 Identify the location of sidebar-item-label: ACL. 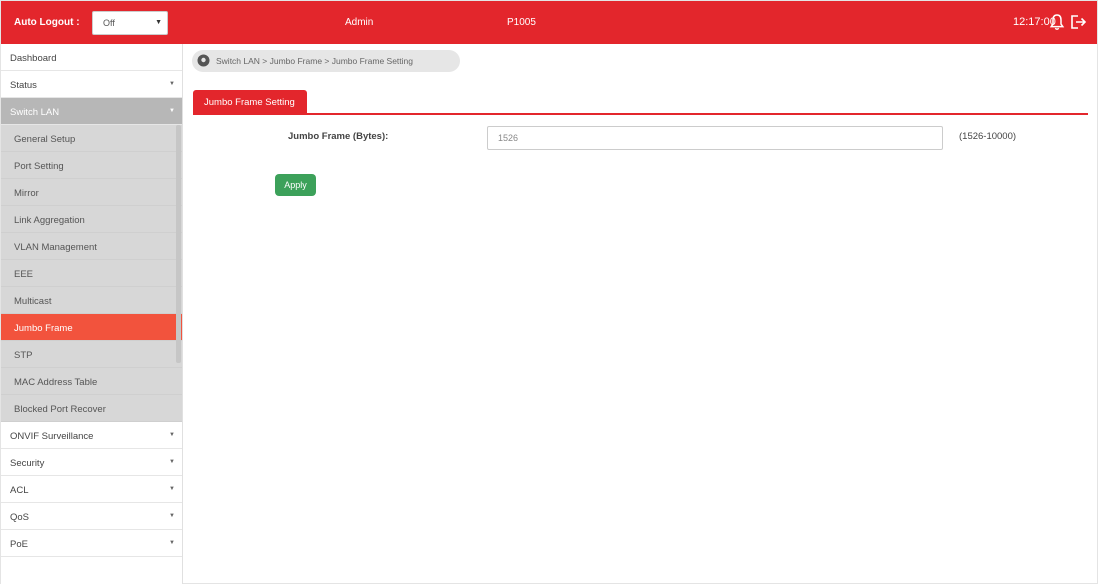
(19, 490).